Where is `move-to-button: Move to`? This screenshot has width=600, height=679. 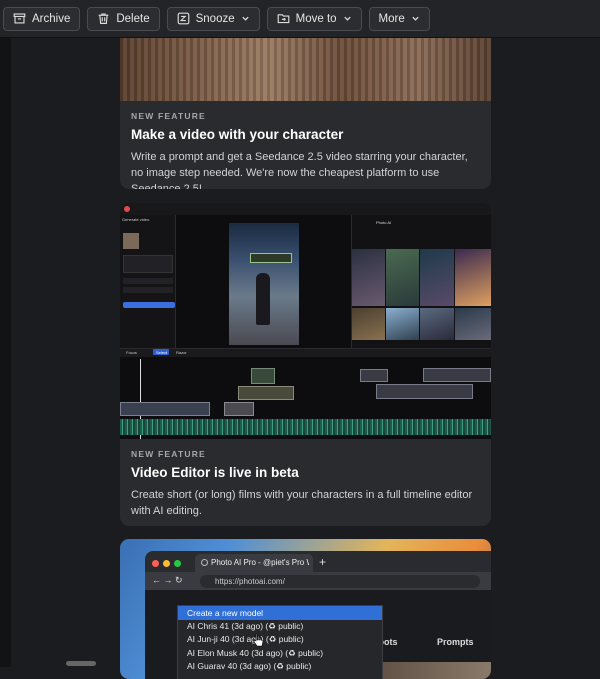
move-to-button: Move to is located at coordinates (314, 18).